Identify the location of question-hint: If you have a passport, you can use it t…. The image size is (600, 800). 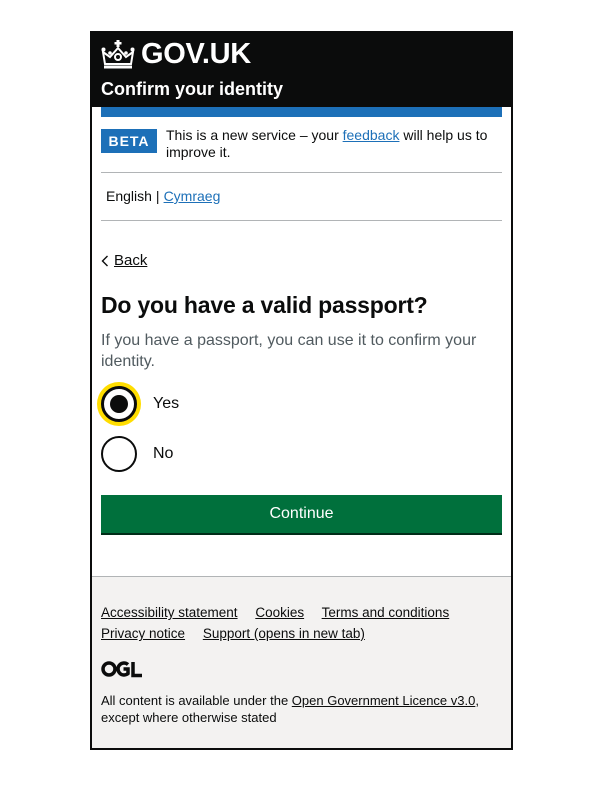
(289, 351).